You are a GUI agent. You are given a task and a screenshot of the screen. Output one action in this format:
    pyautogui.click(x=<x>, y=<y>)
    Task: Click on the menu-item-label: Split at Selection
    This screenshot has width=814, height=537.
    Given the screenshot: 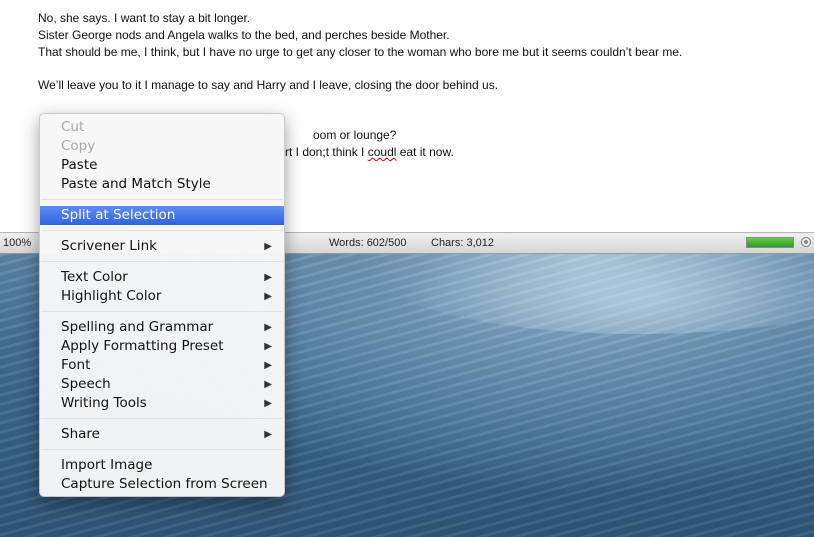 What is the action you would take?
    pyautogui.click(x=118, y=215)
    